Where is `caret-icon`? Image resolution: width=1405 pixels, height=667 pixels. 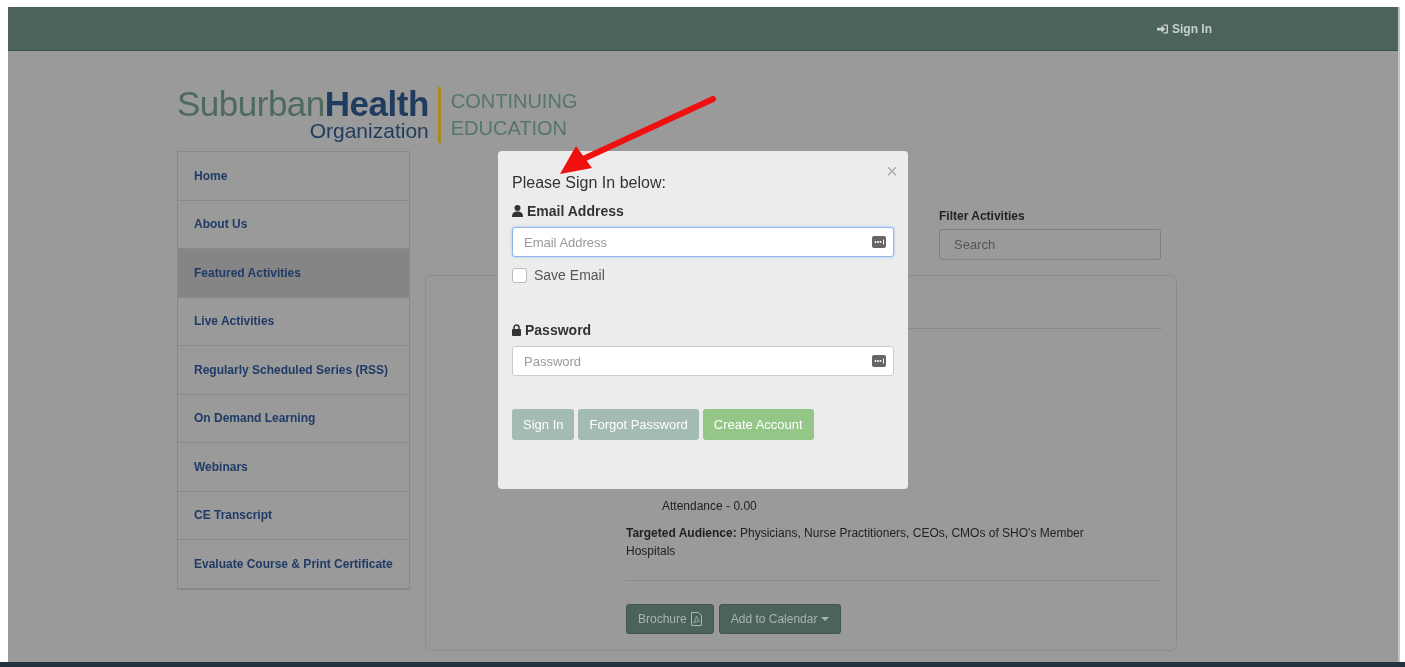 caret-icon is located at coordinates (825, 619).